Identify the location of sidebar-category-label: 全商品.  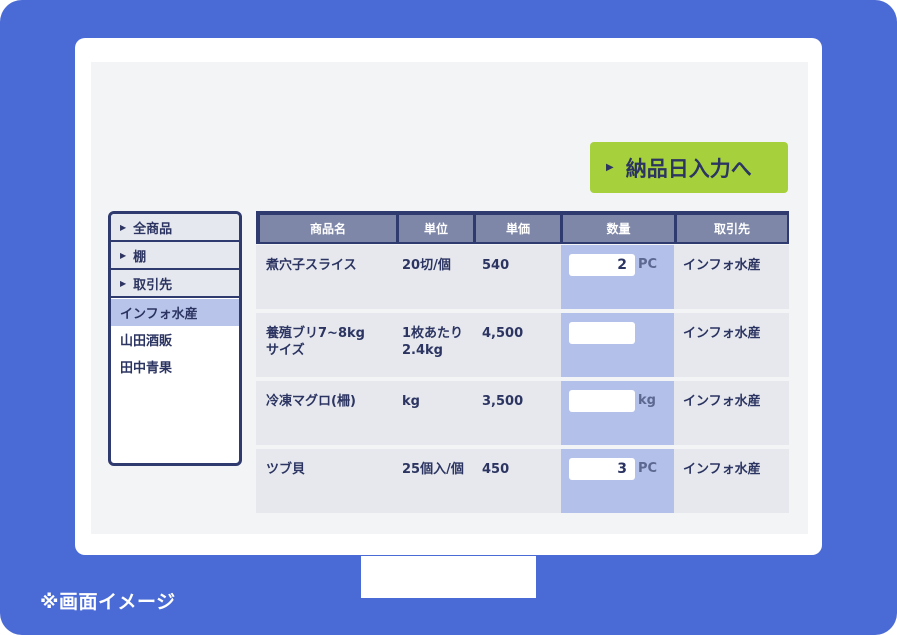
(153, 229).